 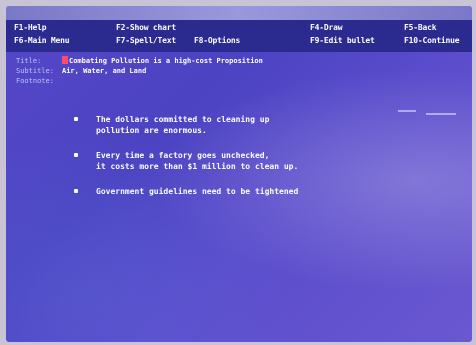 What do you see at coordinates (420, 27) in the screenshot?
I see `f5-back-key: F5-Back` at bounding box center [420, 27].